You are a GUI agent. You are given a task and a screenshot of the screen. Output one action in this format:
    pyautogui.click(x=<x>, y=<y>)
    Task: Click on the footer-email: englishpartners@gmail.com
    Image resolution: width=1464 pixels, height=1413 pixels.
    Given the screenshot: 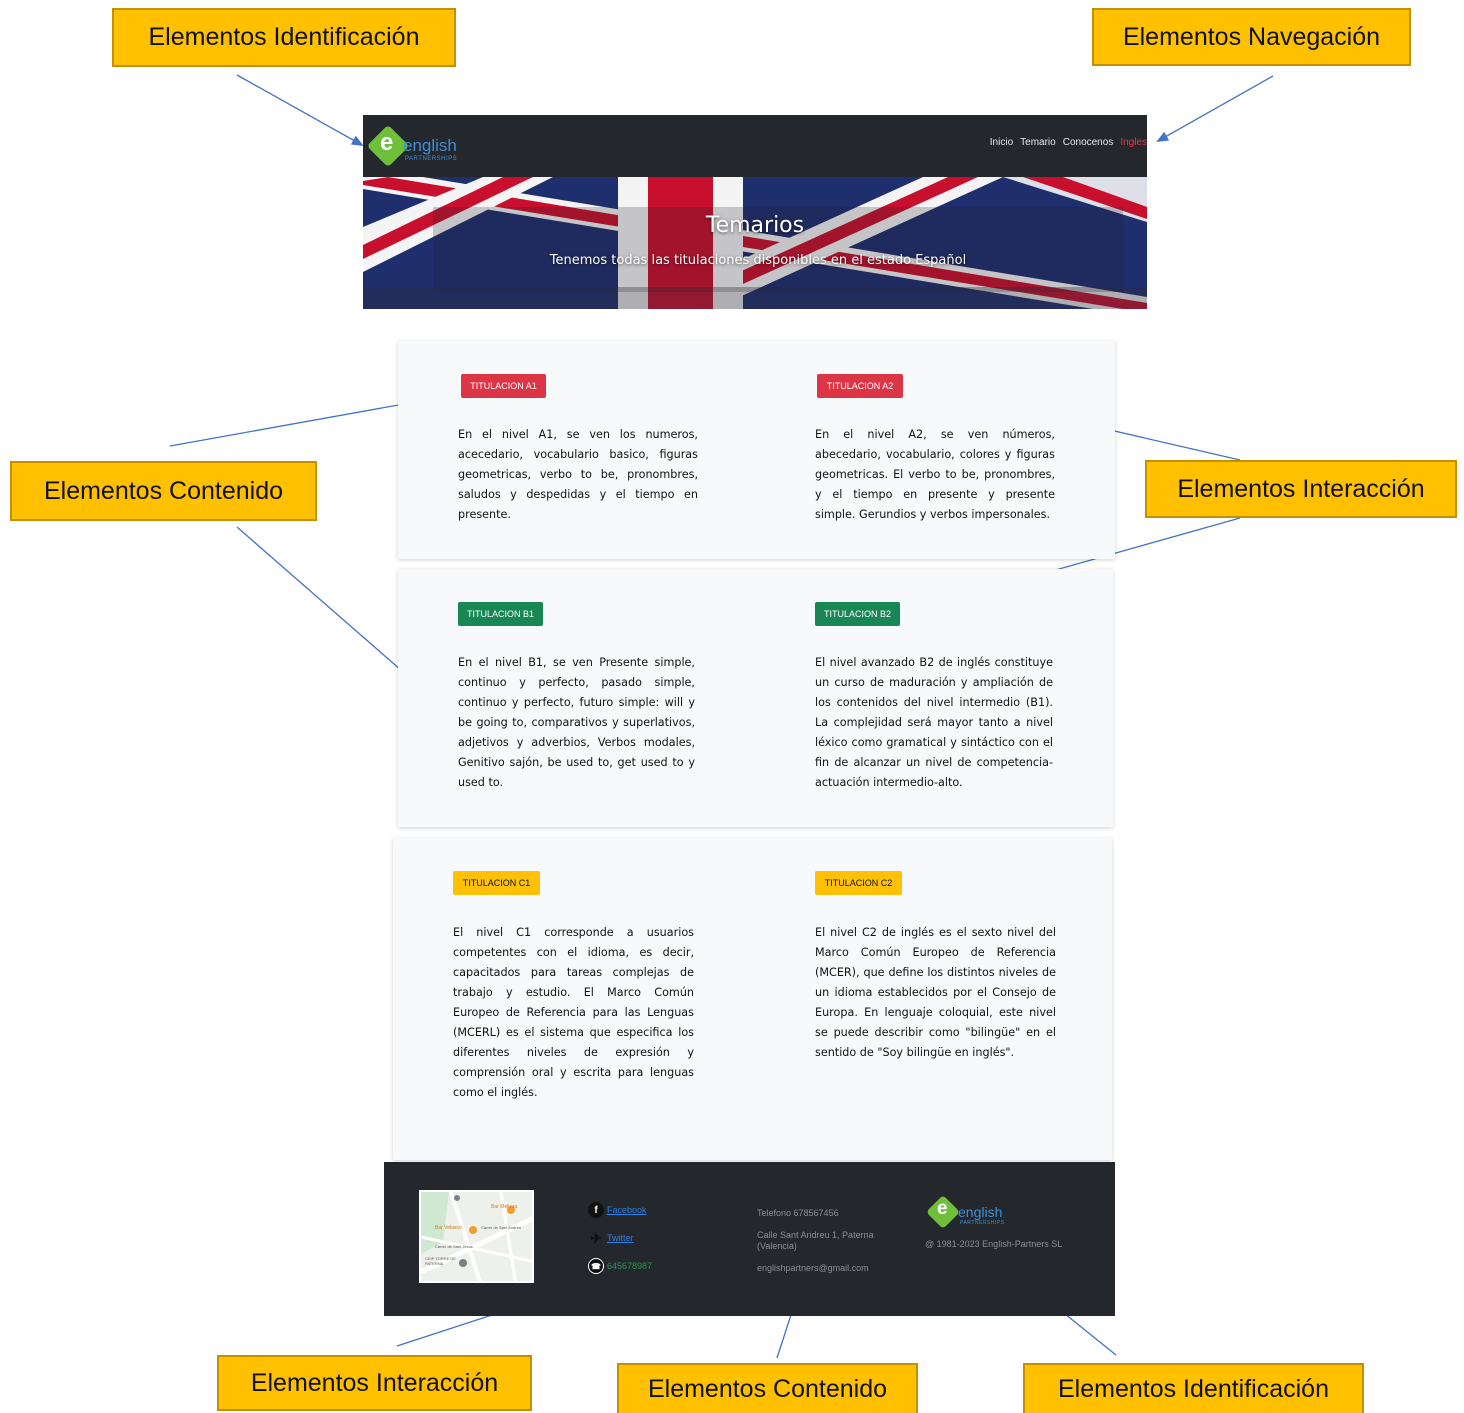 What is the action you would take?
    pyautogui.click(x=813, y=1268)
    